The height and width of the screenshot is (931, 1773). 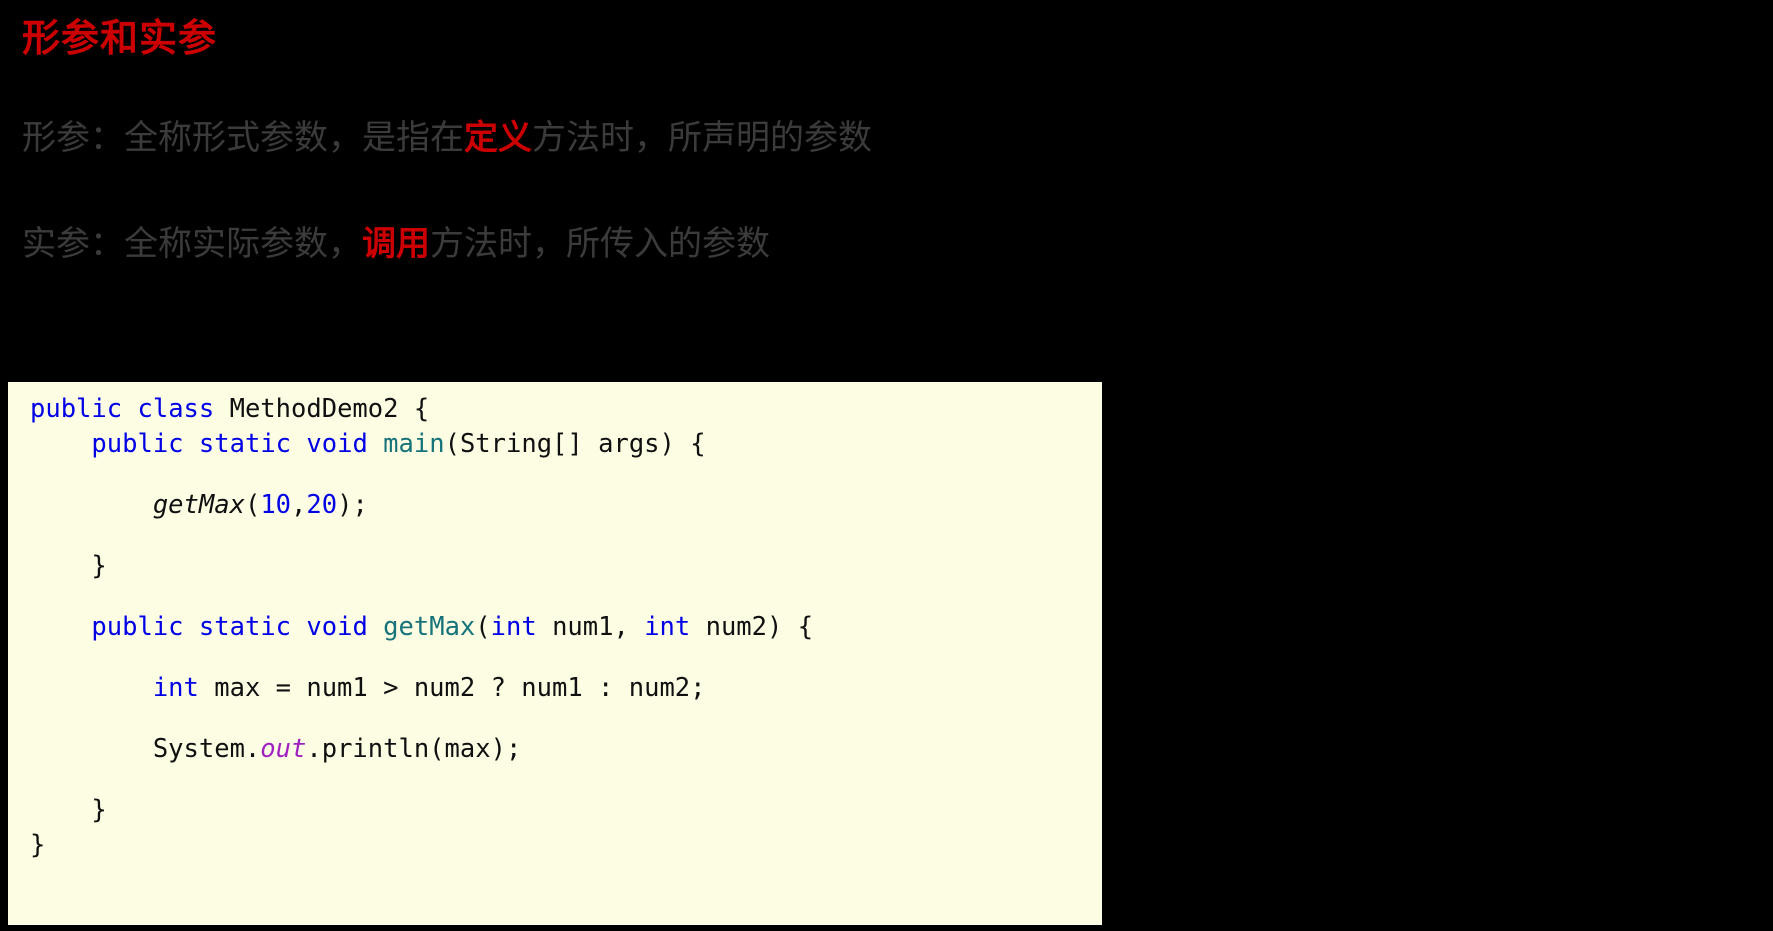 What do you see at coordinates (120, 39) in the screenshot?
I see `page-title: 形参和实参` at bounding box center [120, 39].